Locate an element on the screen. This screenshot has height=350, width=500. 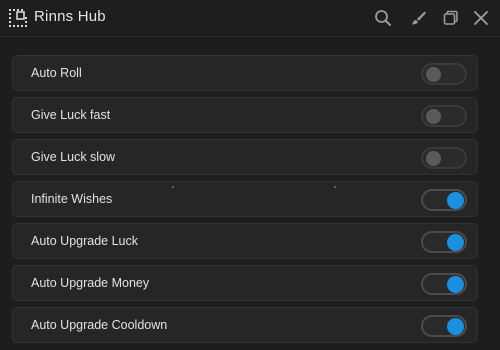
title-bar: Rinns Hub is located at coordinates (250, 18).